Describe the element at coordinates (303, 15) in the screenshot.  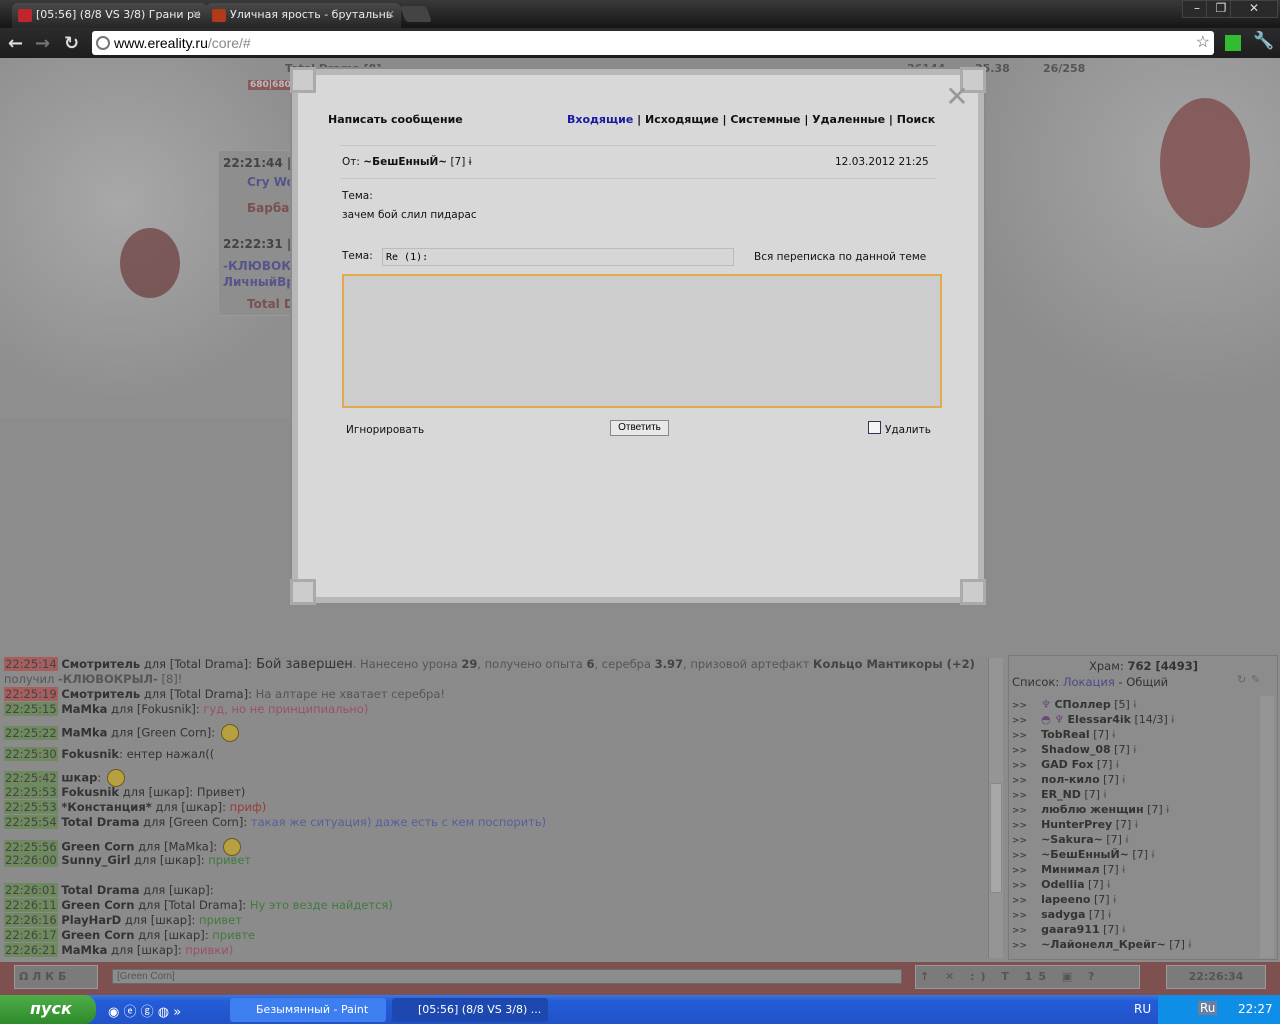
I see `browser-tab-street: Уличная ярость - брутальнь ✕` at that location.